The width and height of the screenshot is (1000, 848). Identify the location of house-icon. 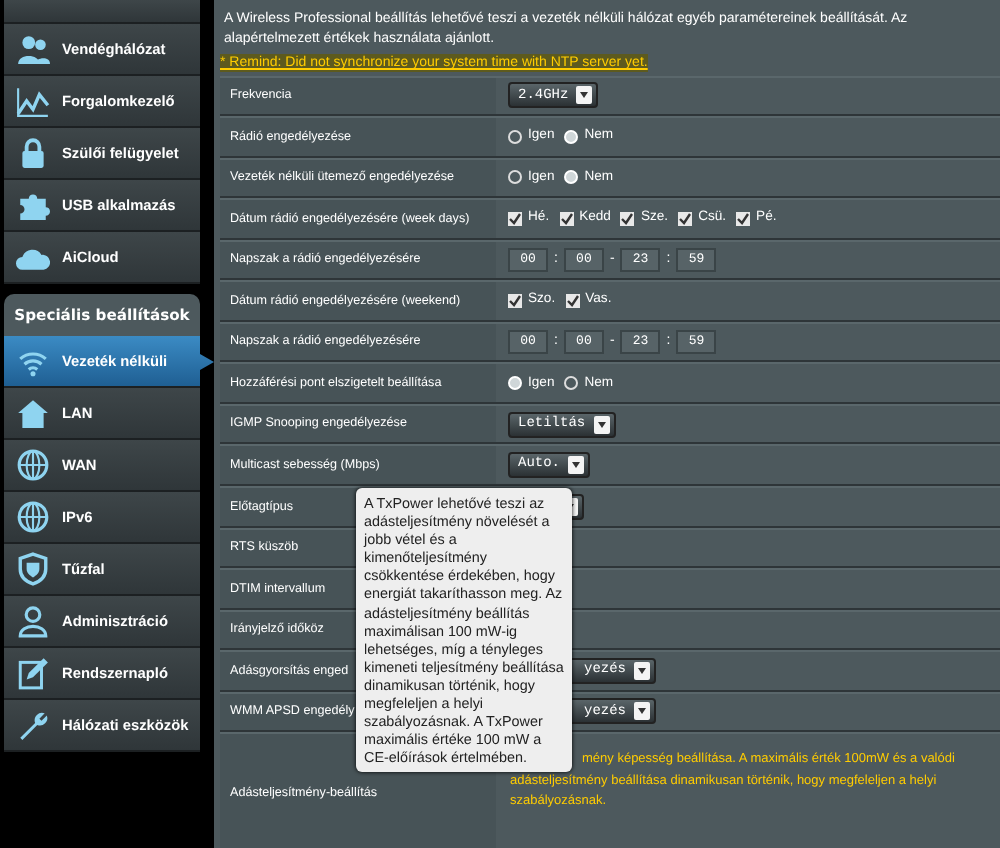
(33, 413).